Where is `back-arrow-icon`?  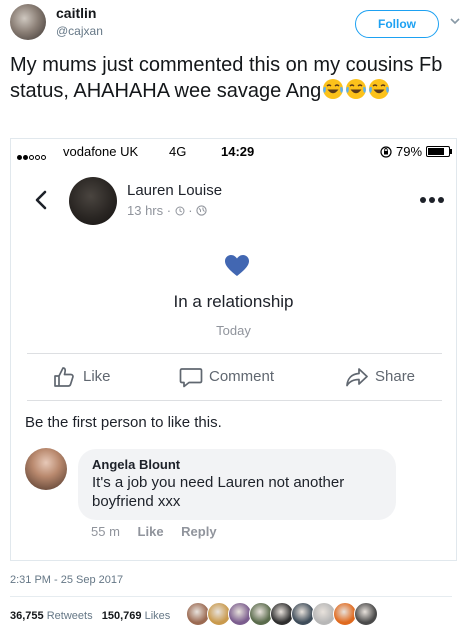
back-arrow-icon is located at coordinates (41, 200).